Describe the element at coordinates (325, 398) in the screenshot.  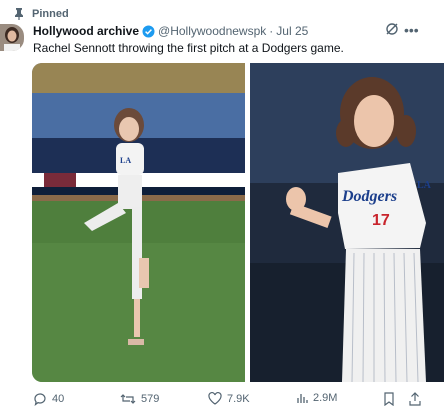
I see `view-count: 2.9M` at that location.